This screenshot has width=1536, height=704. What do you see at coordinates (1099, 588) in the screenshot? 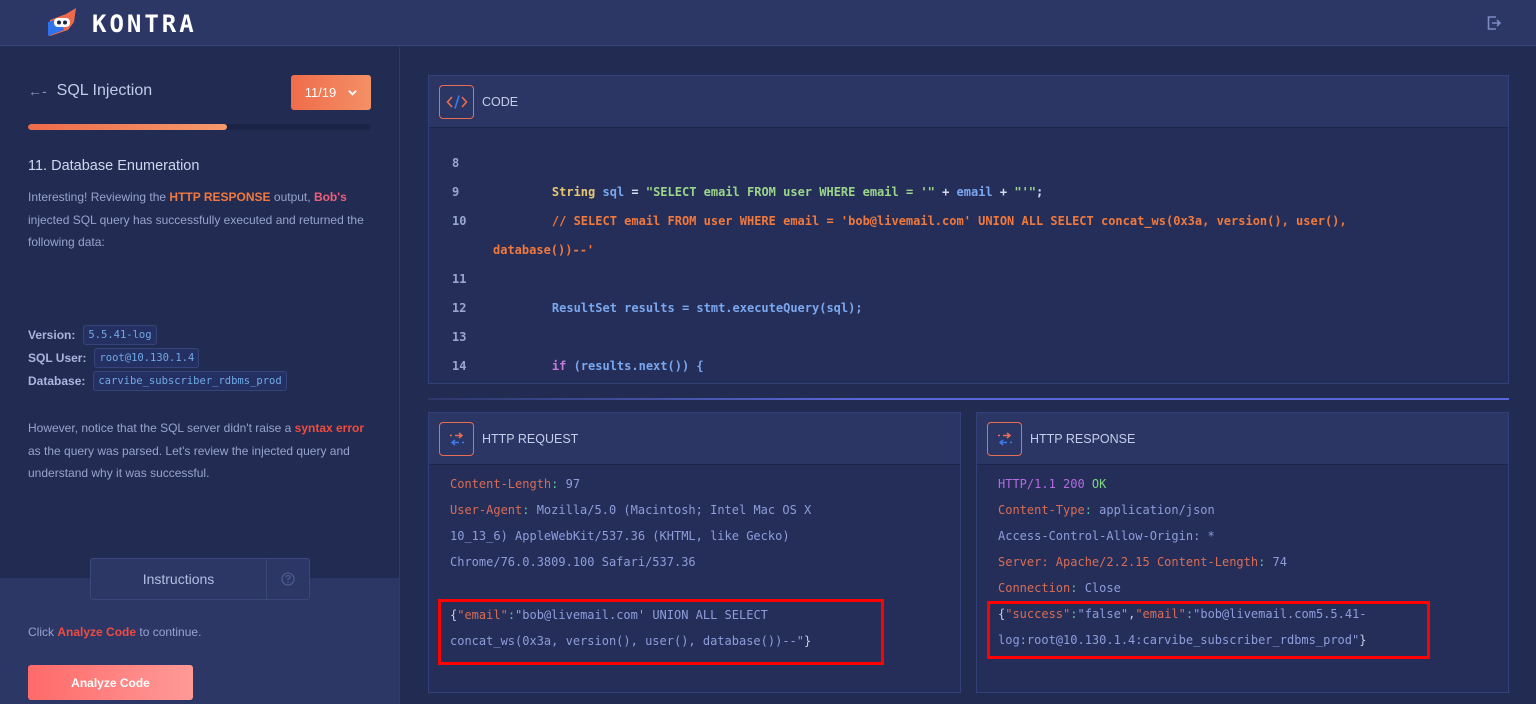
I see `header-value: Close` at bounding box center [1099, 588].